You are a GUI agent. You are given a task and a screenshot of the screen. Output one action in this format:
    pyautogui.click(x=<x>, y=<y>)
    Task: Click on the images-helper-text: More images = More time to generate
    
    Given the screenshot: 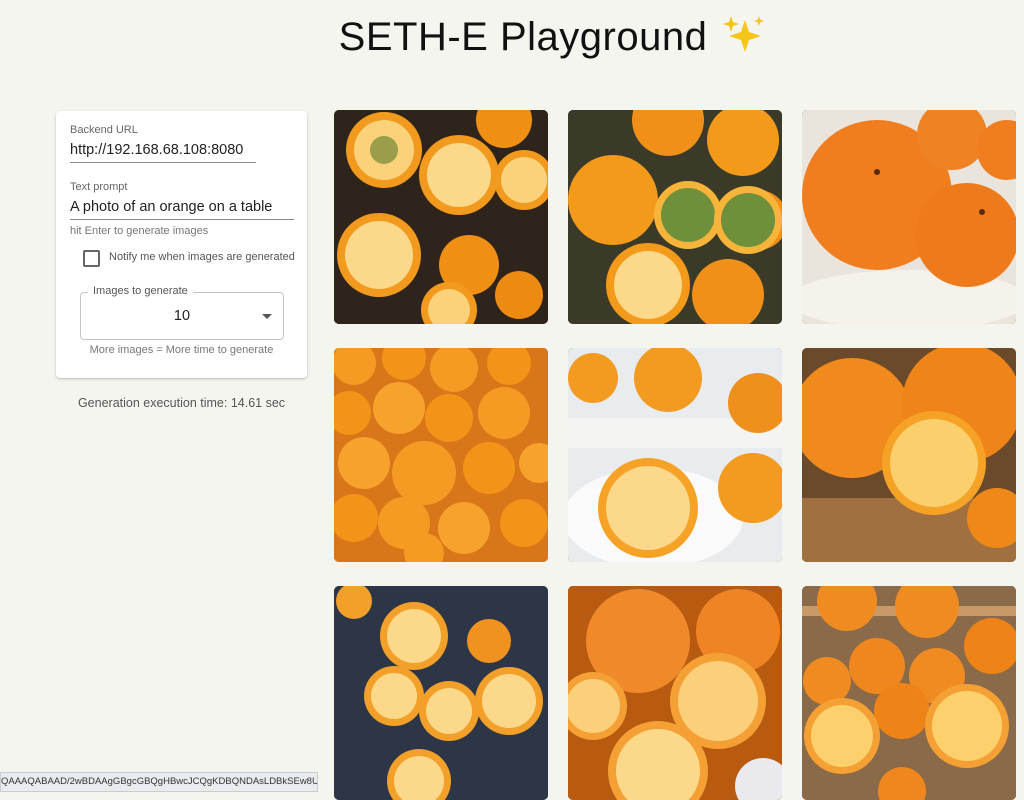 What is the action you would take?
    pyautogui.click(x=181, y=350)
    